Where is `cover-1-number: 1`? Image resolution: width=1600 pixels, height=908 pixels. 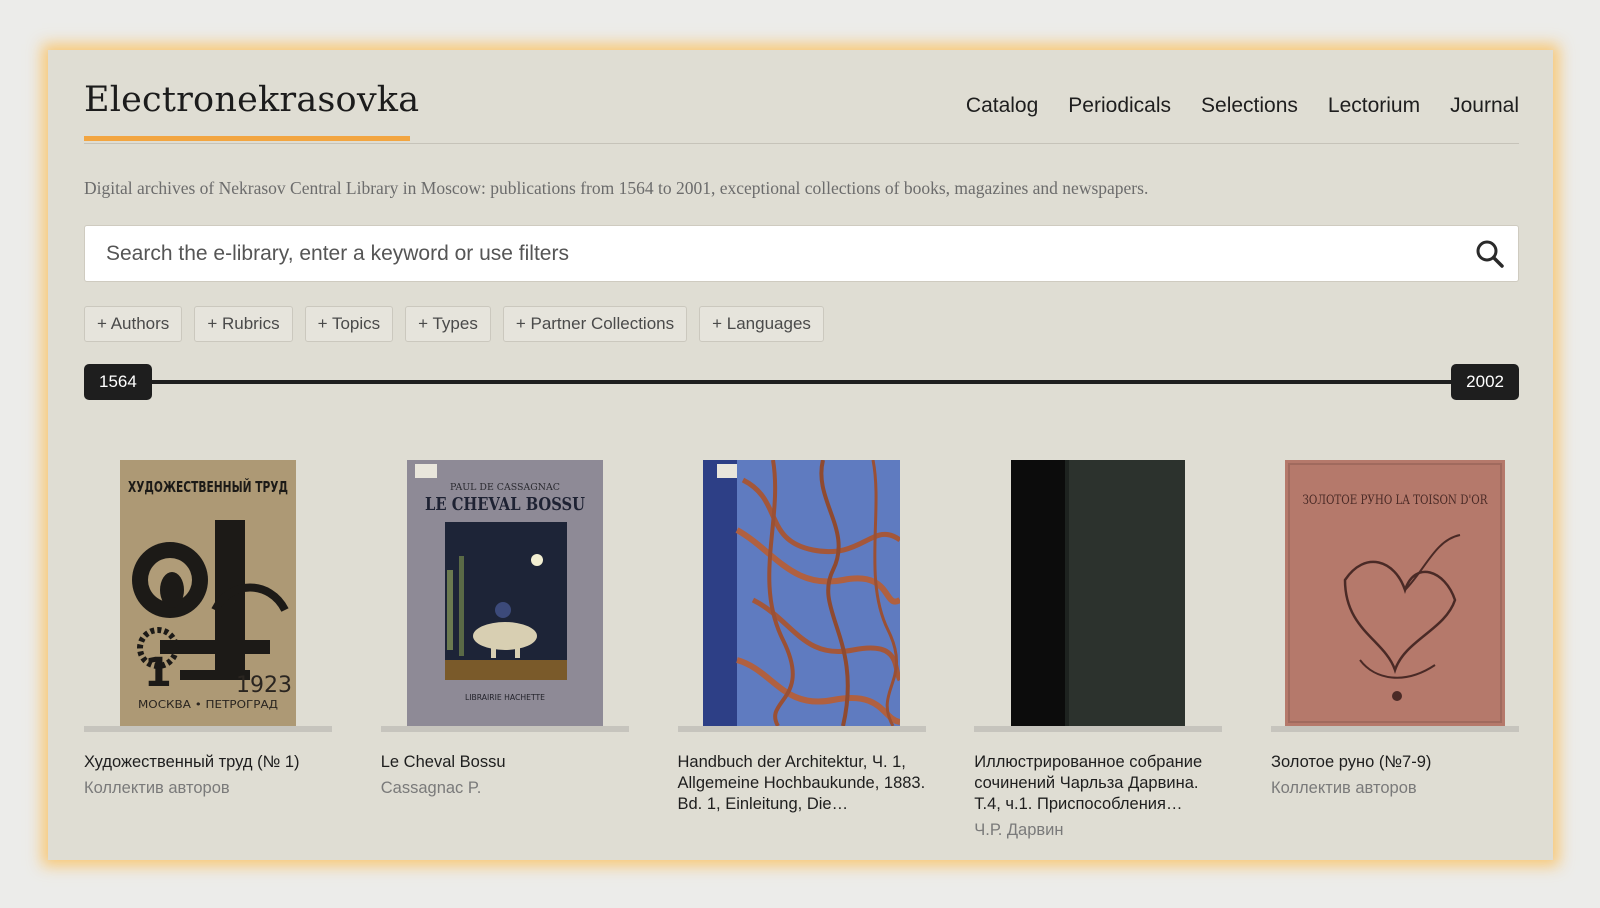 cover-1-number: 1 is located at coordinates (158, 673).